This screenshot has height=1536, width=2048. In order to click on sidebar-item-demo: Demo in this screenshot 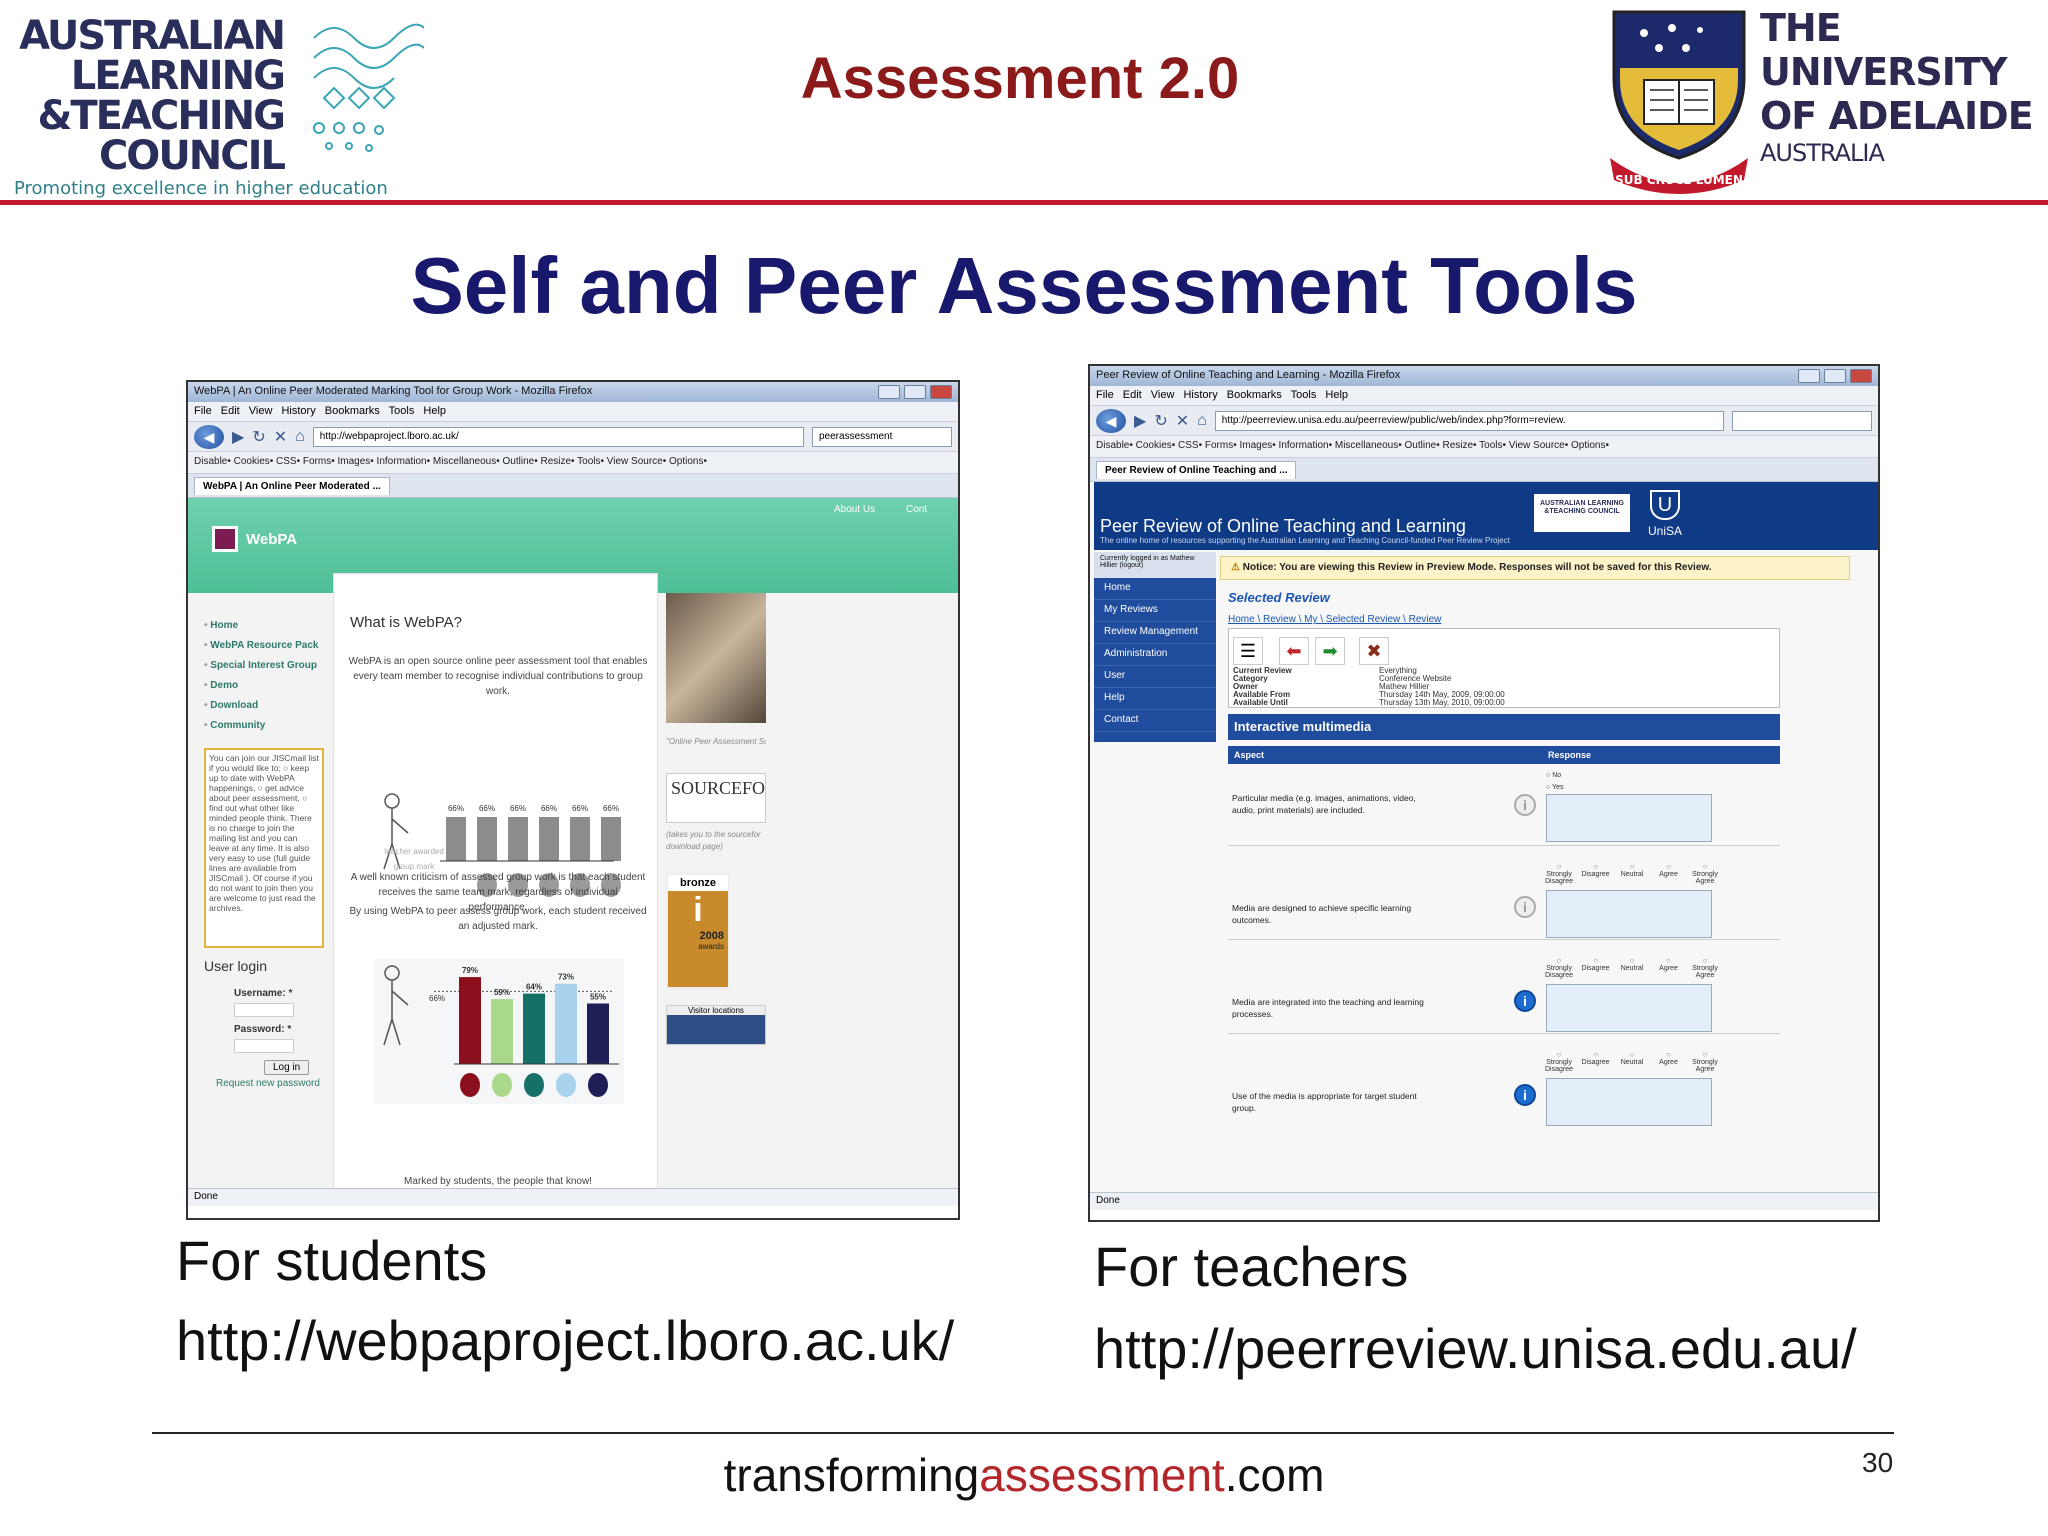, I will do `click(261, 686)`.